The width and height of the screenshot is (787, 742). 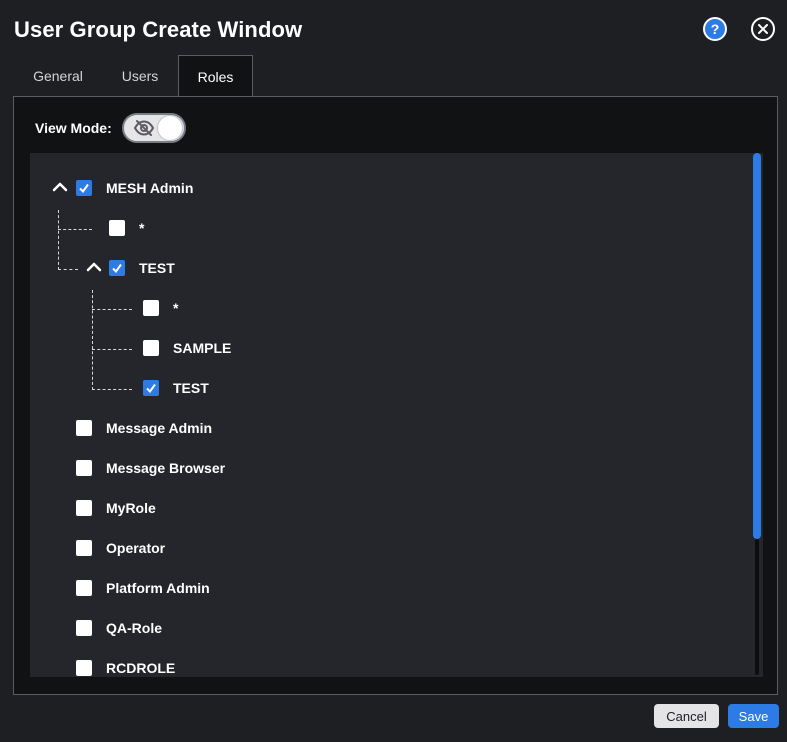 What do you see at coordinates (215, 76) in the screenshot?
I see `tab-roles: Roles` at bounding box center [215, 76].